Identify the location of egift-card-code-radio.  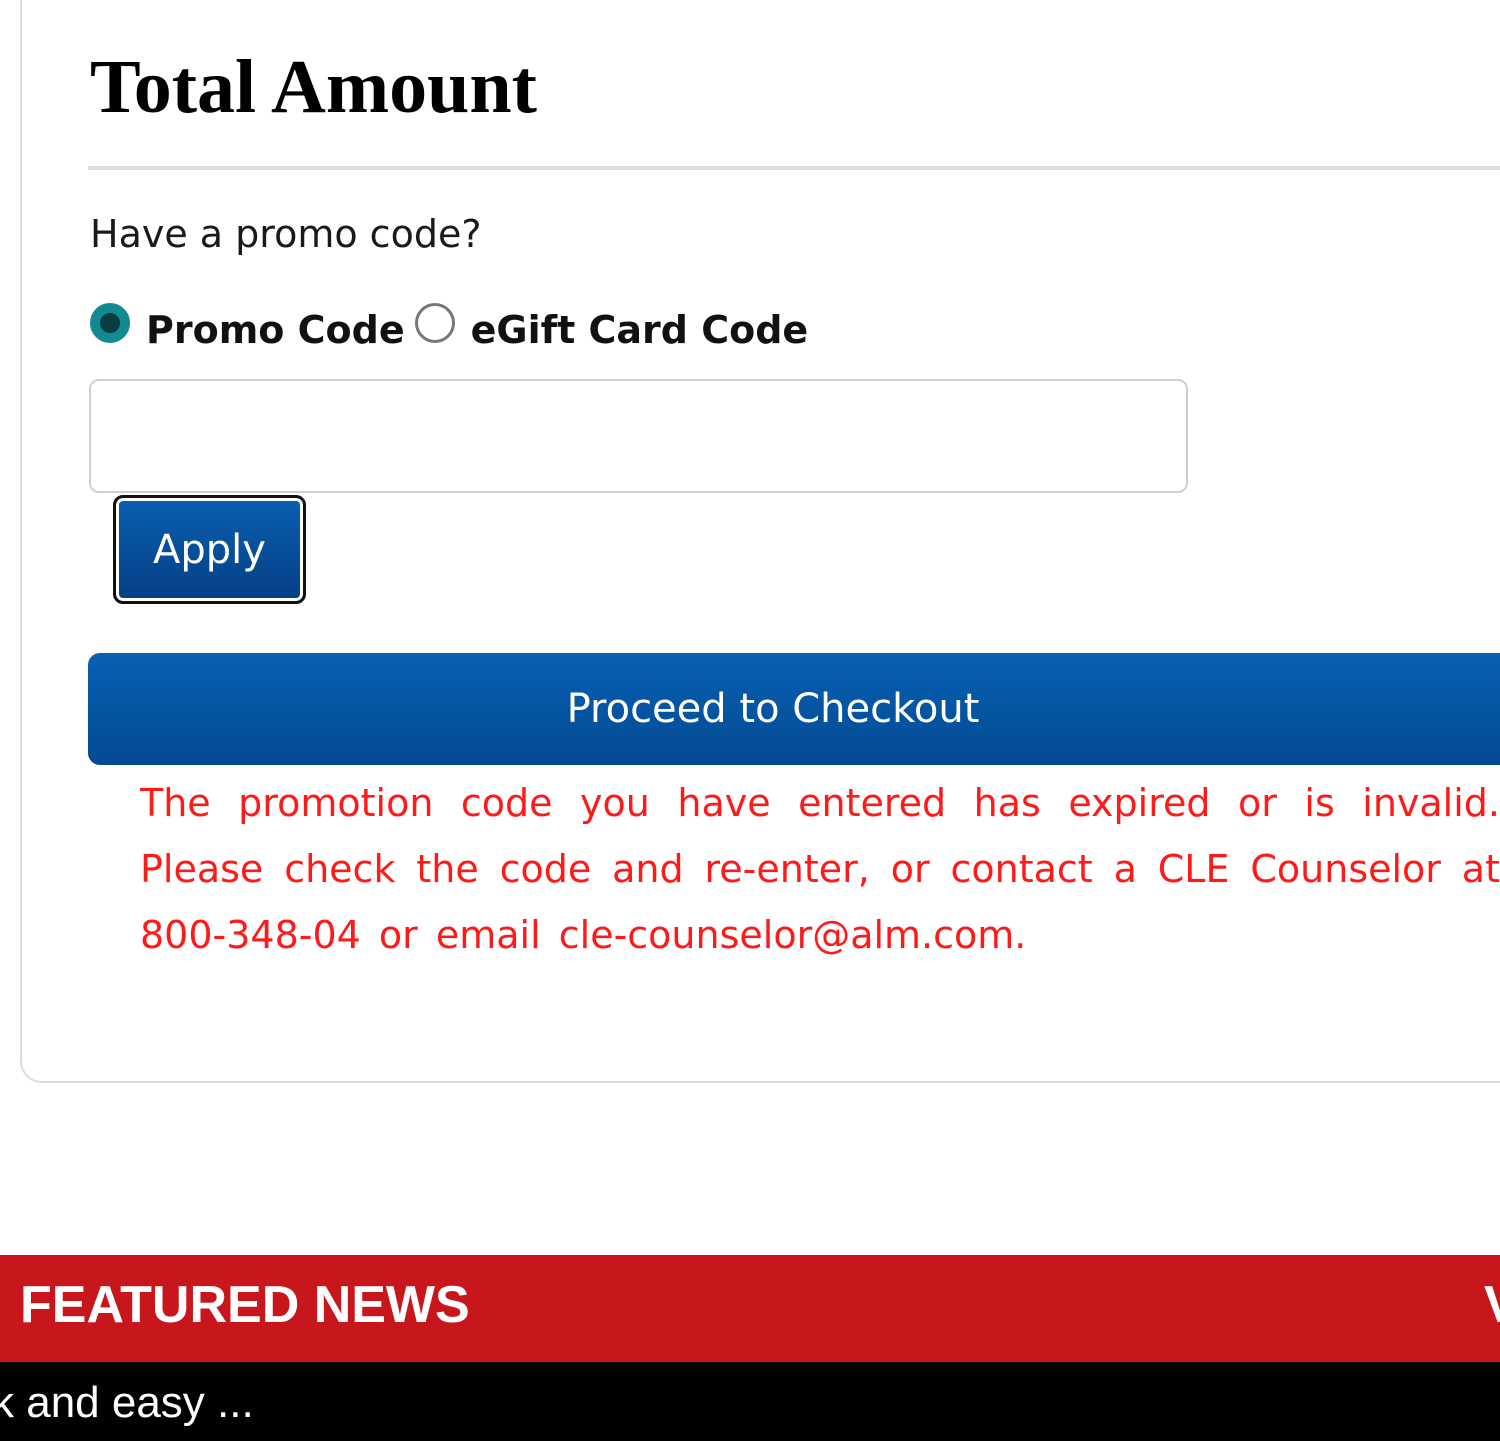
(434, 323).